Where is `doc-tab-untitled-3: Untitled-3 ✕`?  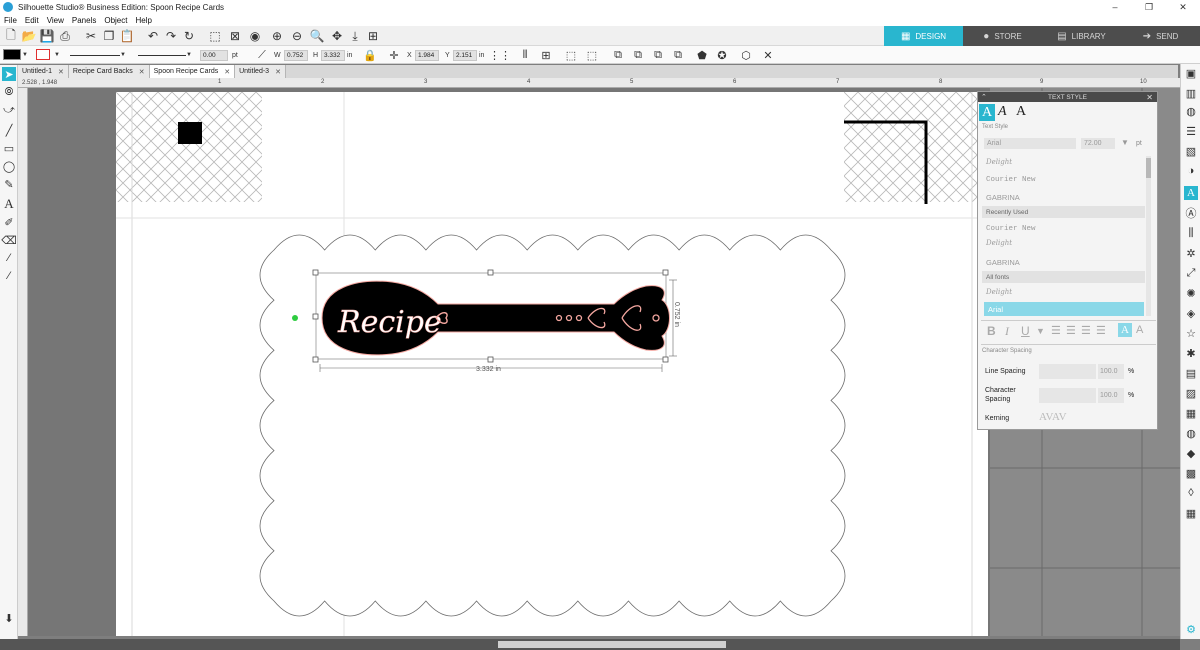 doc-tab-untitled-3: Untitled-3 ✕ is located at coordinates (260, 71).